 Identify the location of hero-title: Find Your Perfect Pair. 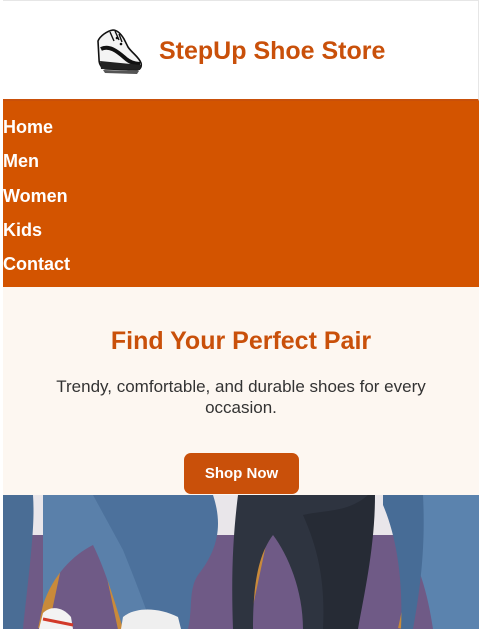
(241, 341).